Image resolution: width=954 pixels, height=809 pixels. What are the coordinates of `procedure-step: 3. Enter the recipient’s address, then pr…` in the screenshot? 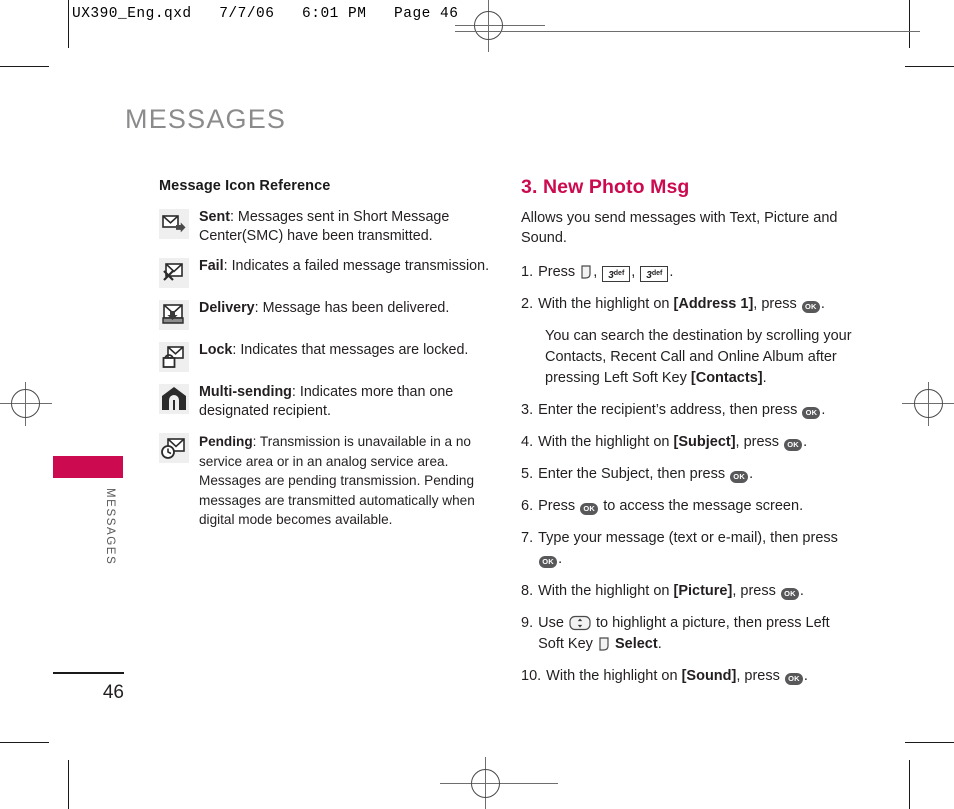 It's located at (688, 410).